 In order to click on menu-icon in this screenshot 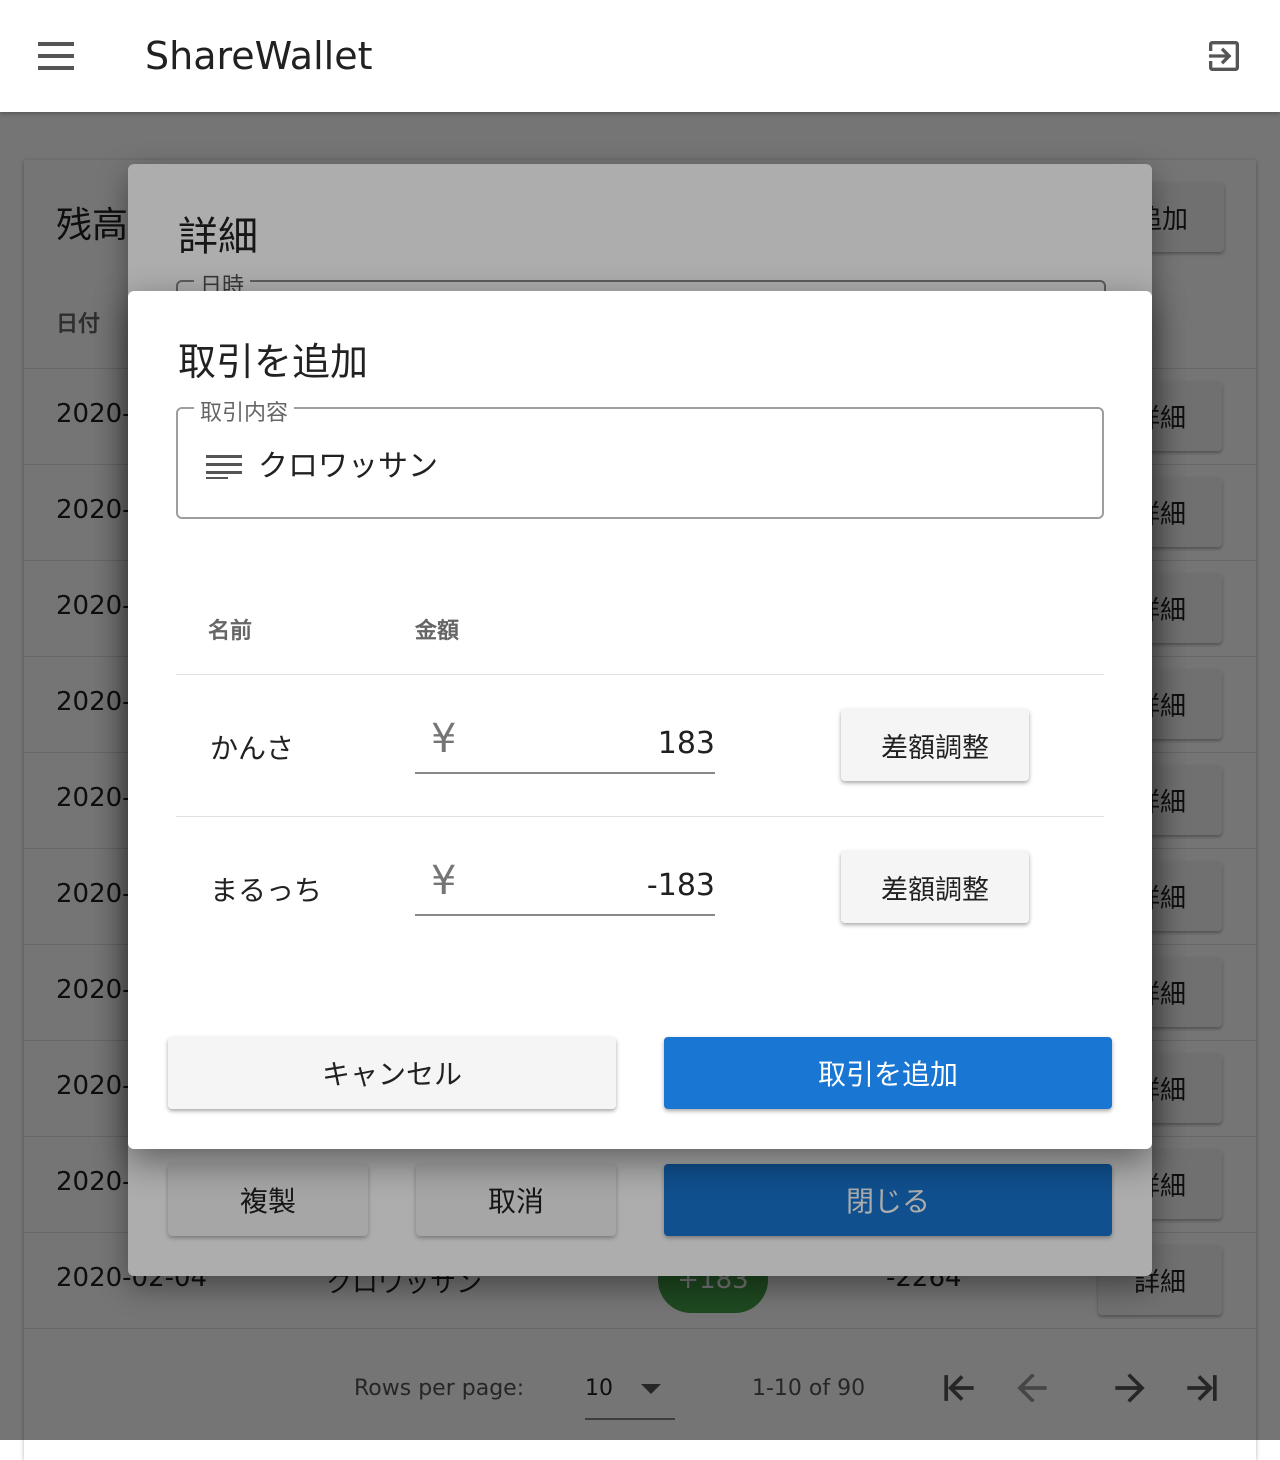, I will do `click(56, 56)`.